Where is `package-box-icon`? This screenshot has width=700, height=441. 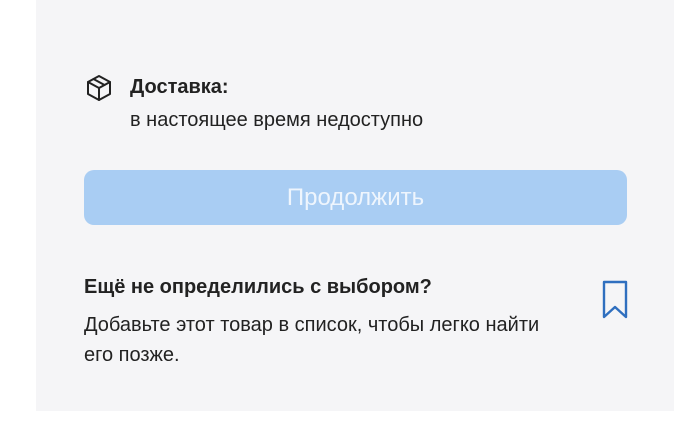 package-box-icon is located at coordinates (99, 88).